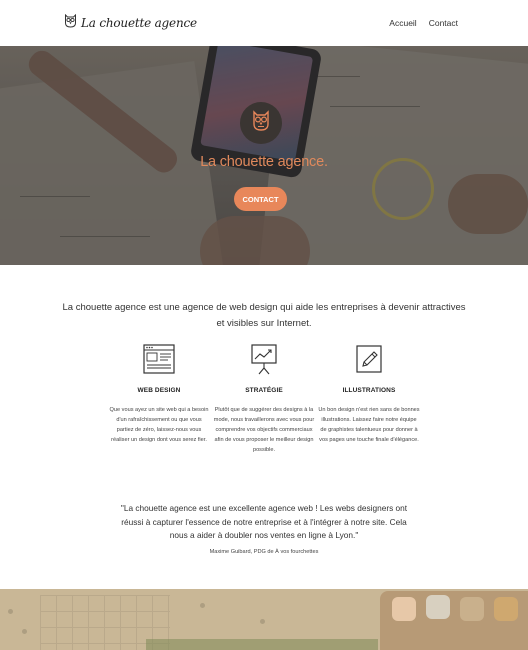  I want to click on nav-link-accueil: Accueil, so click(402, 23).